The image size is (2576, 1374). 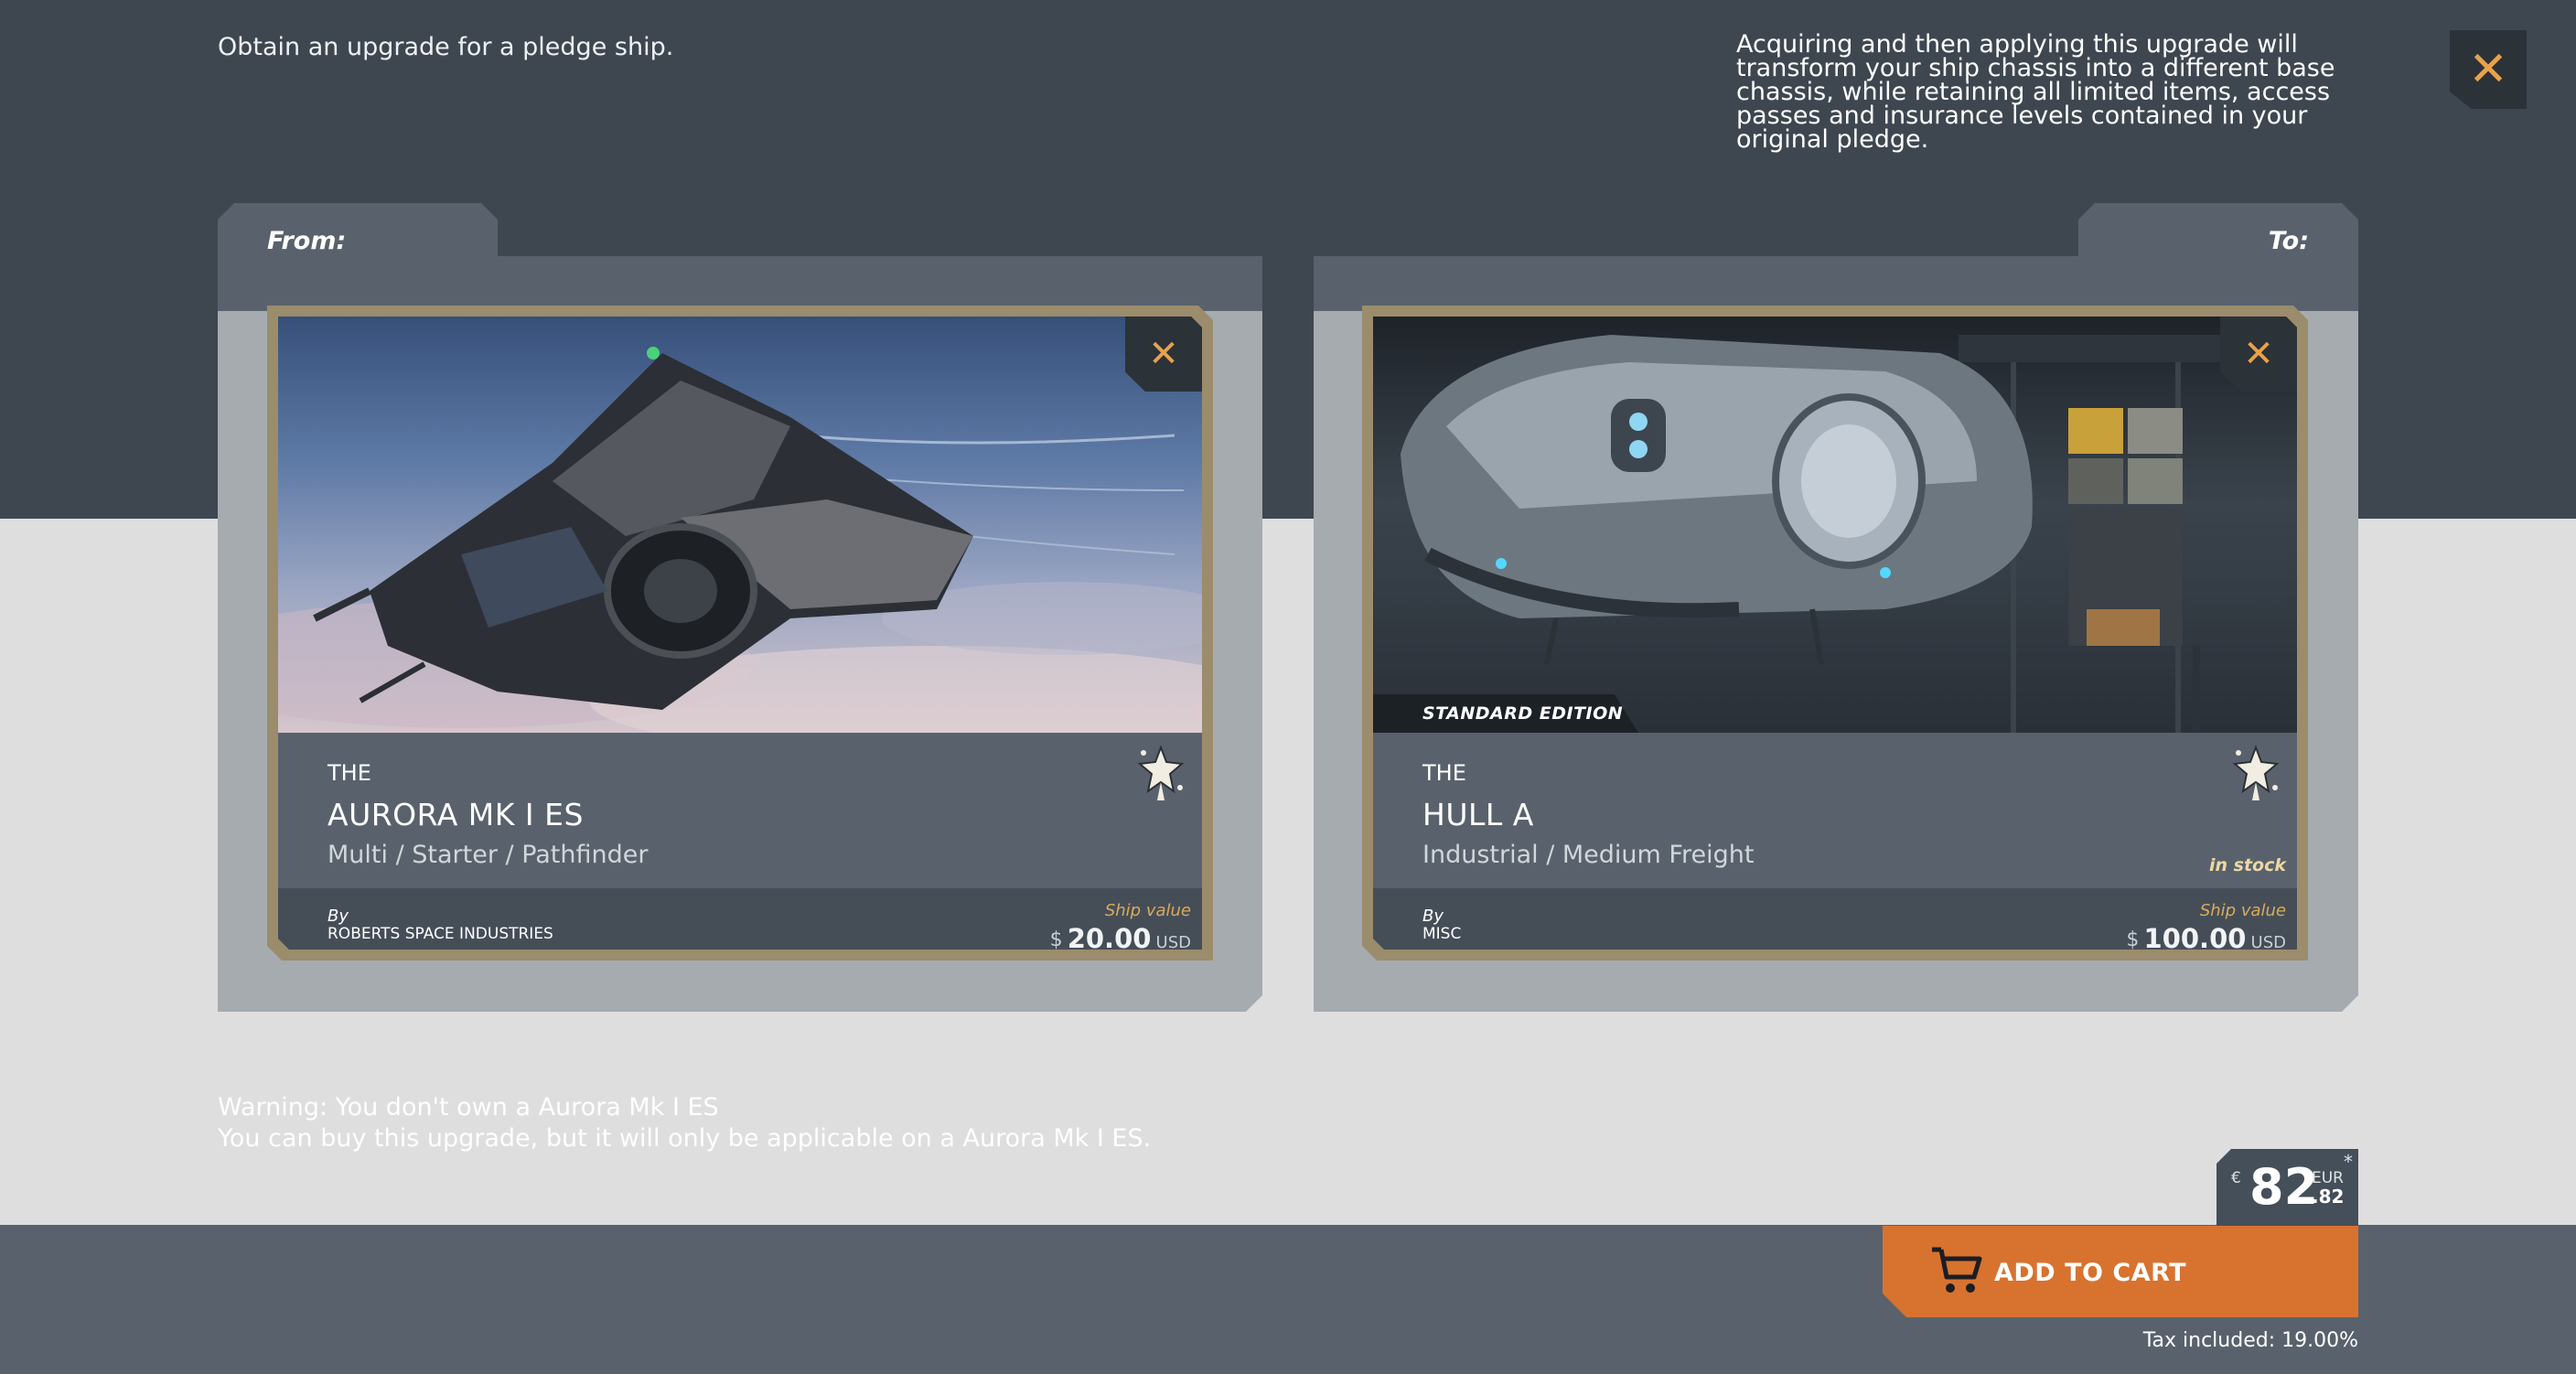 What do you see at coordinates (1442, 934) in the screenshot?
I see `manufacturer-name: MISC` at bounding box center [1442, 934].